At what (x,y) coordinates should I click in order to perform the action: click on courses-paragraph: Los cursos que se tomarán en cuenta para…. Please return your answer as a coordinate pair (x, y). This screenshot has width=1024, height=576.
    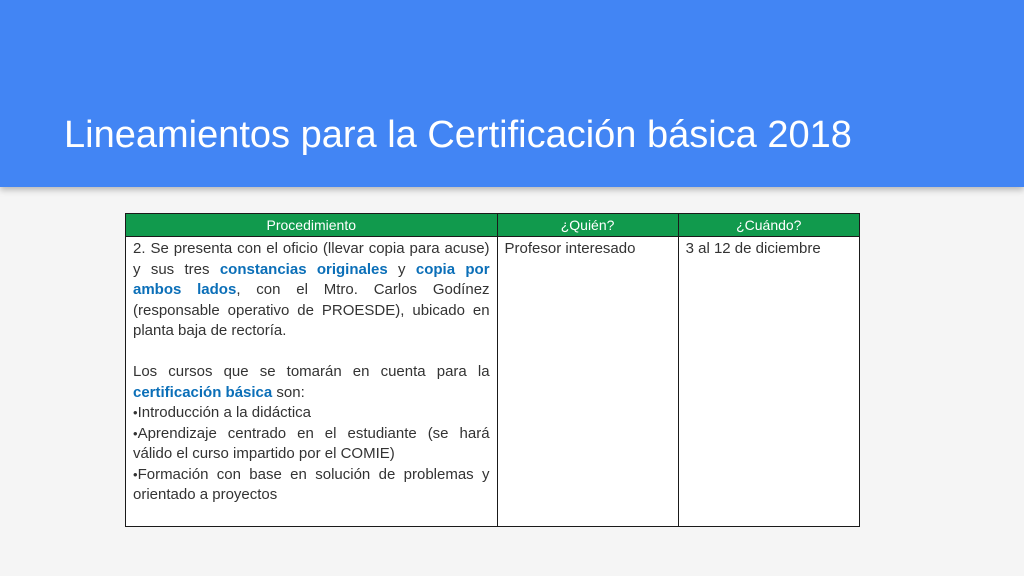
    Looking at the image, I should click on (311, 382).